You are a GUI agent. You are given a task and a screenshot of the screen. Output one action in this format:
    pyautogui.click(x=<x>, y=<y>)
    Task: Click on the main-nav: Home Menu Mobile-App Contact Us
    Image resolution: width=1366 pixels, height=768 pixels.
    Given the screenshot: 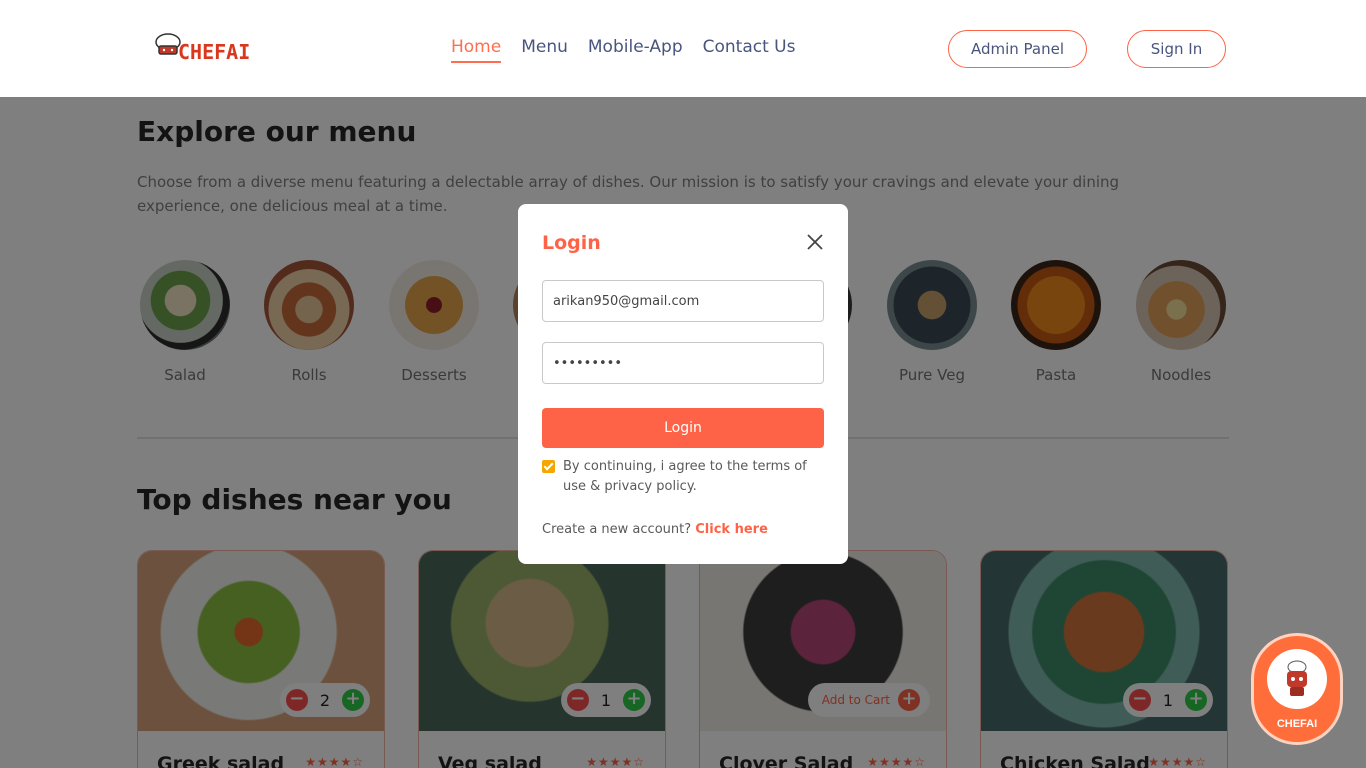 What is the action you would take?
    pyautogui.click(x=623, y=50)
    